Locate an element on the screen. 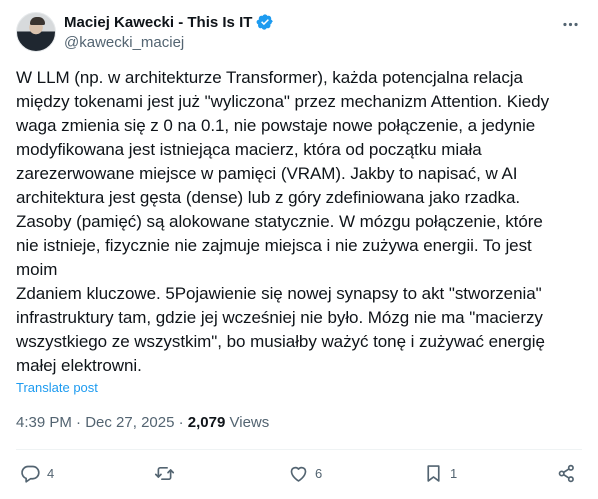 Image resolution: width=598 pixels, height=499 pixels. reply-icon is located at coordinates (30, 474).